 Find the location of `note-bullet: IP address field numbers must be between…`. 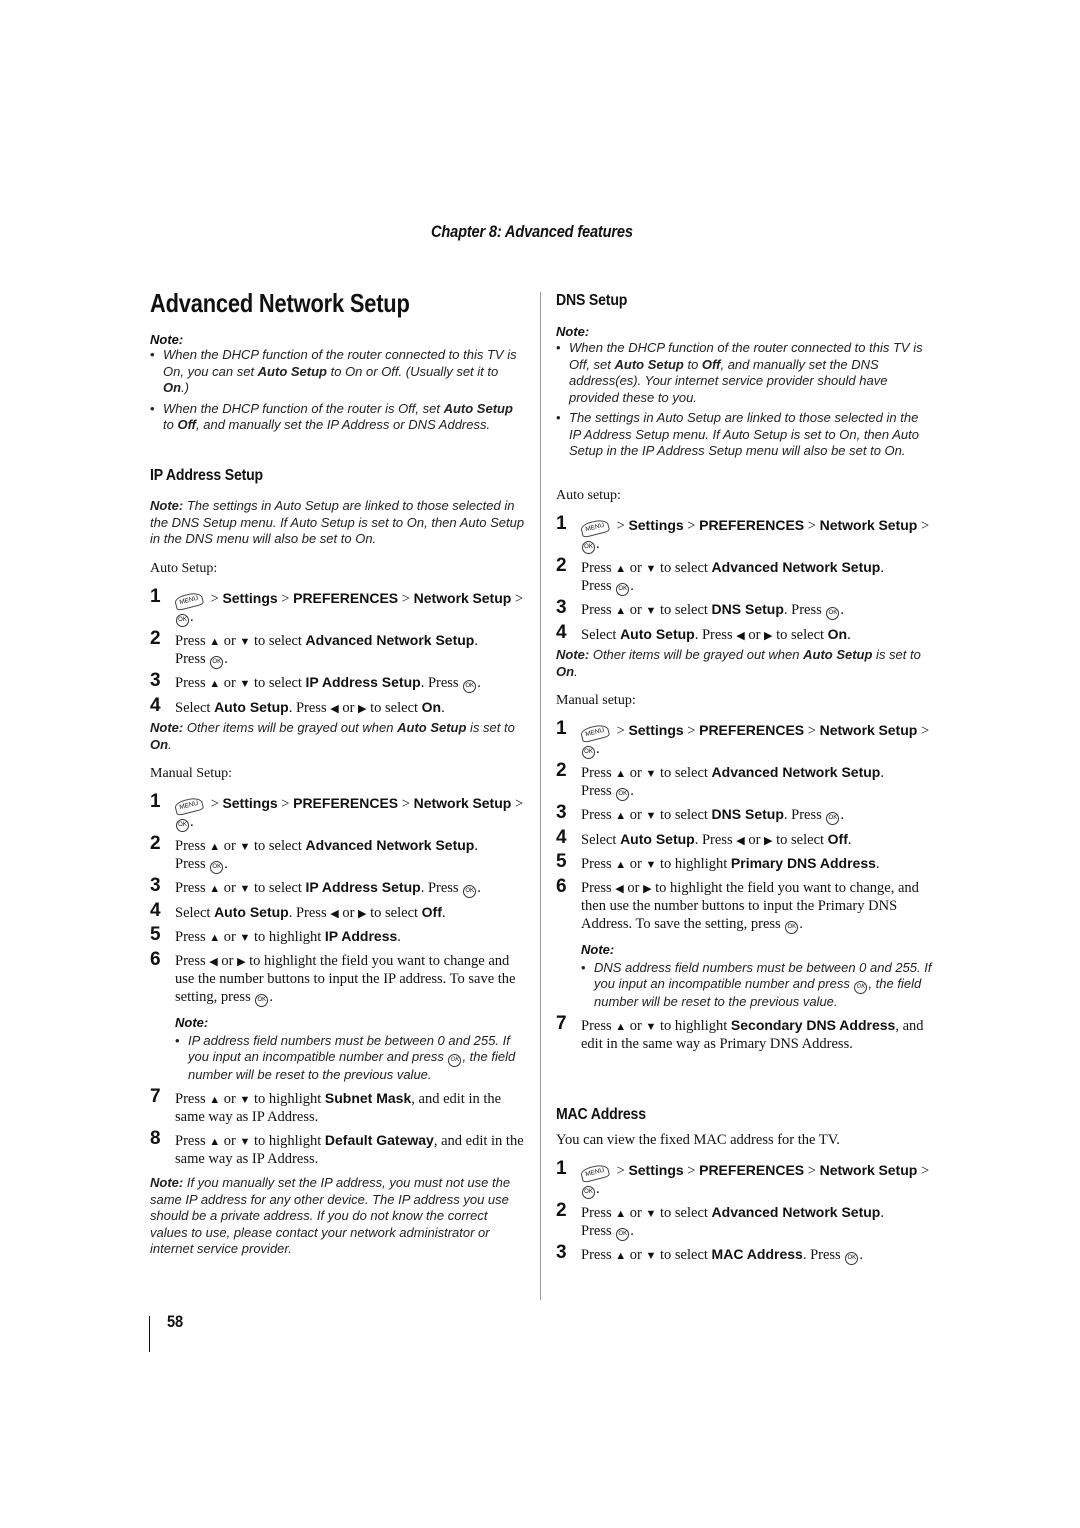

note-bullet: IP address field numbers must be between… is located at coordinates (351, 1058).